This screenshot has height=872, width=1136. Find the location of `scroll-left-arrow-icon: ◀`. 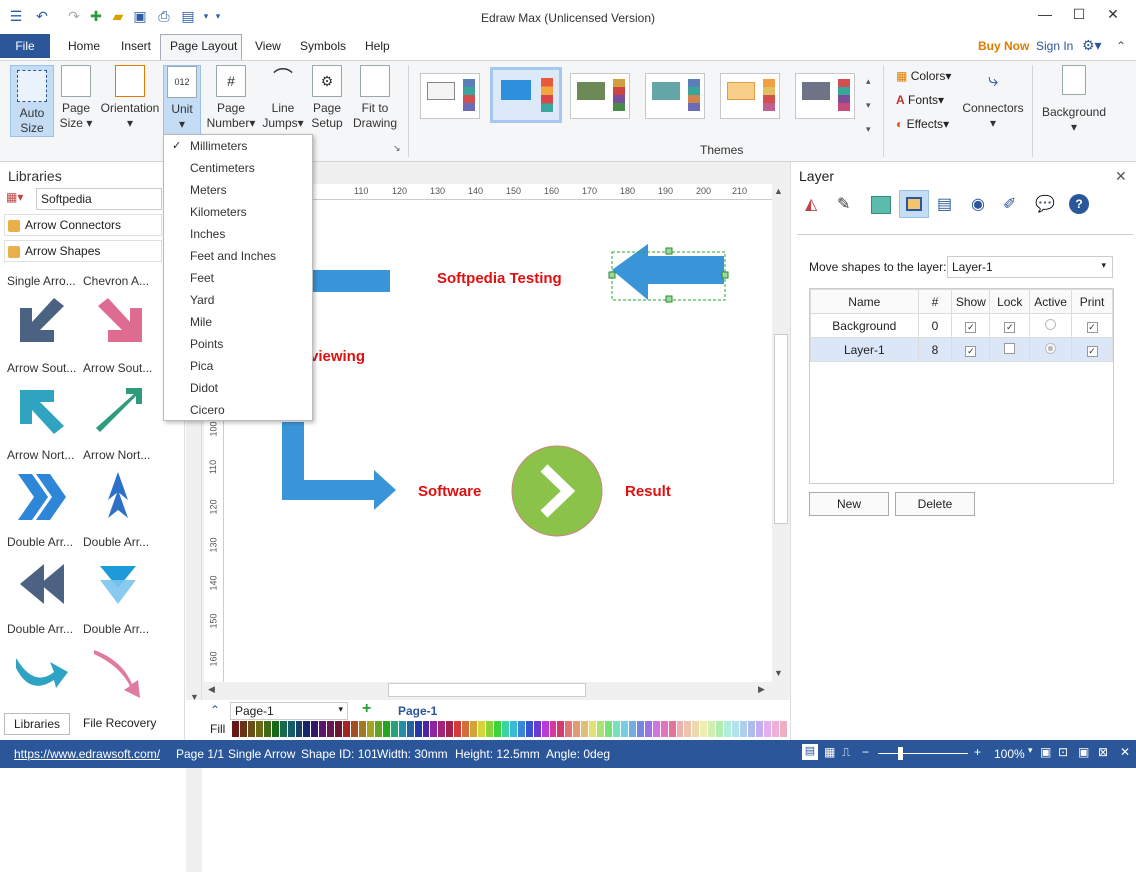

scroll-left-arrow-icon: ◀ is located at coordinates (211, 689).